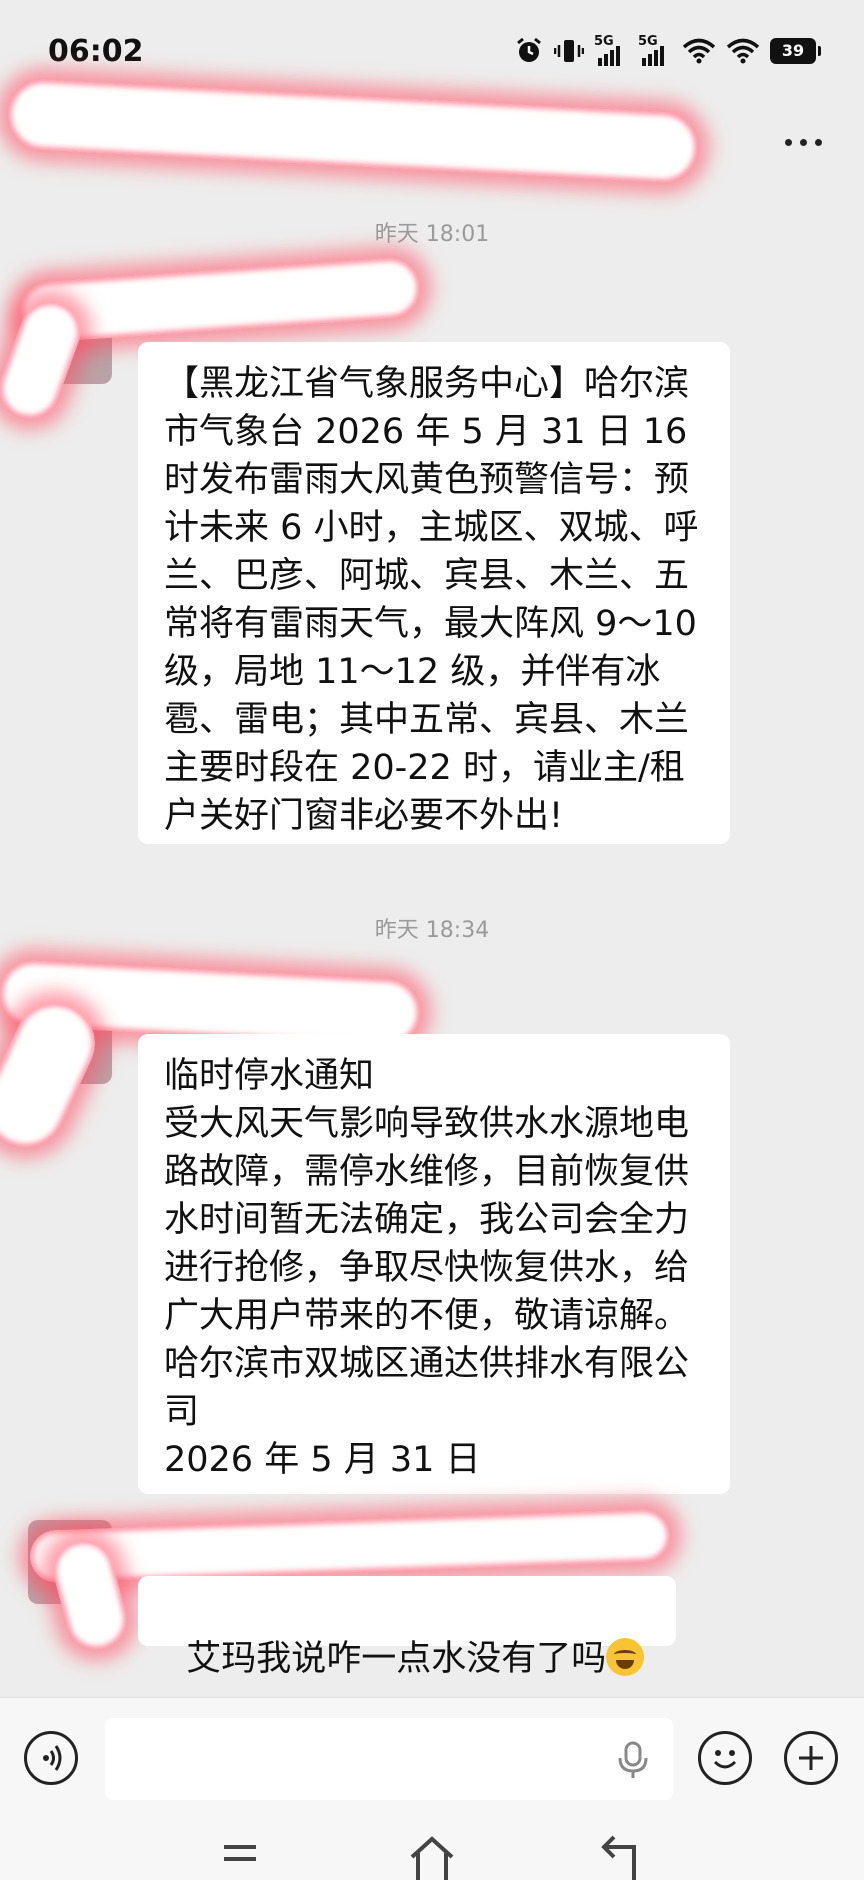 The image size is (864, 1880). Describe the element at coordinates (396, 1659) in the screenshot. I see `message-text: 艾玛我说咋一点水没有了吗` at that location.